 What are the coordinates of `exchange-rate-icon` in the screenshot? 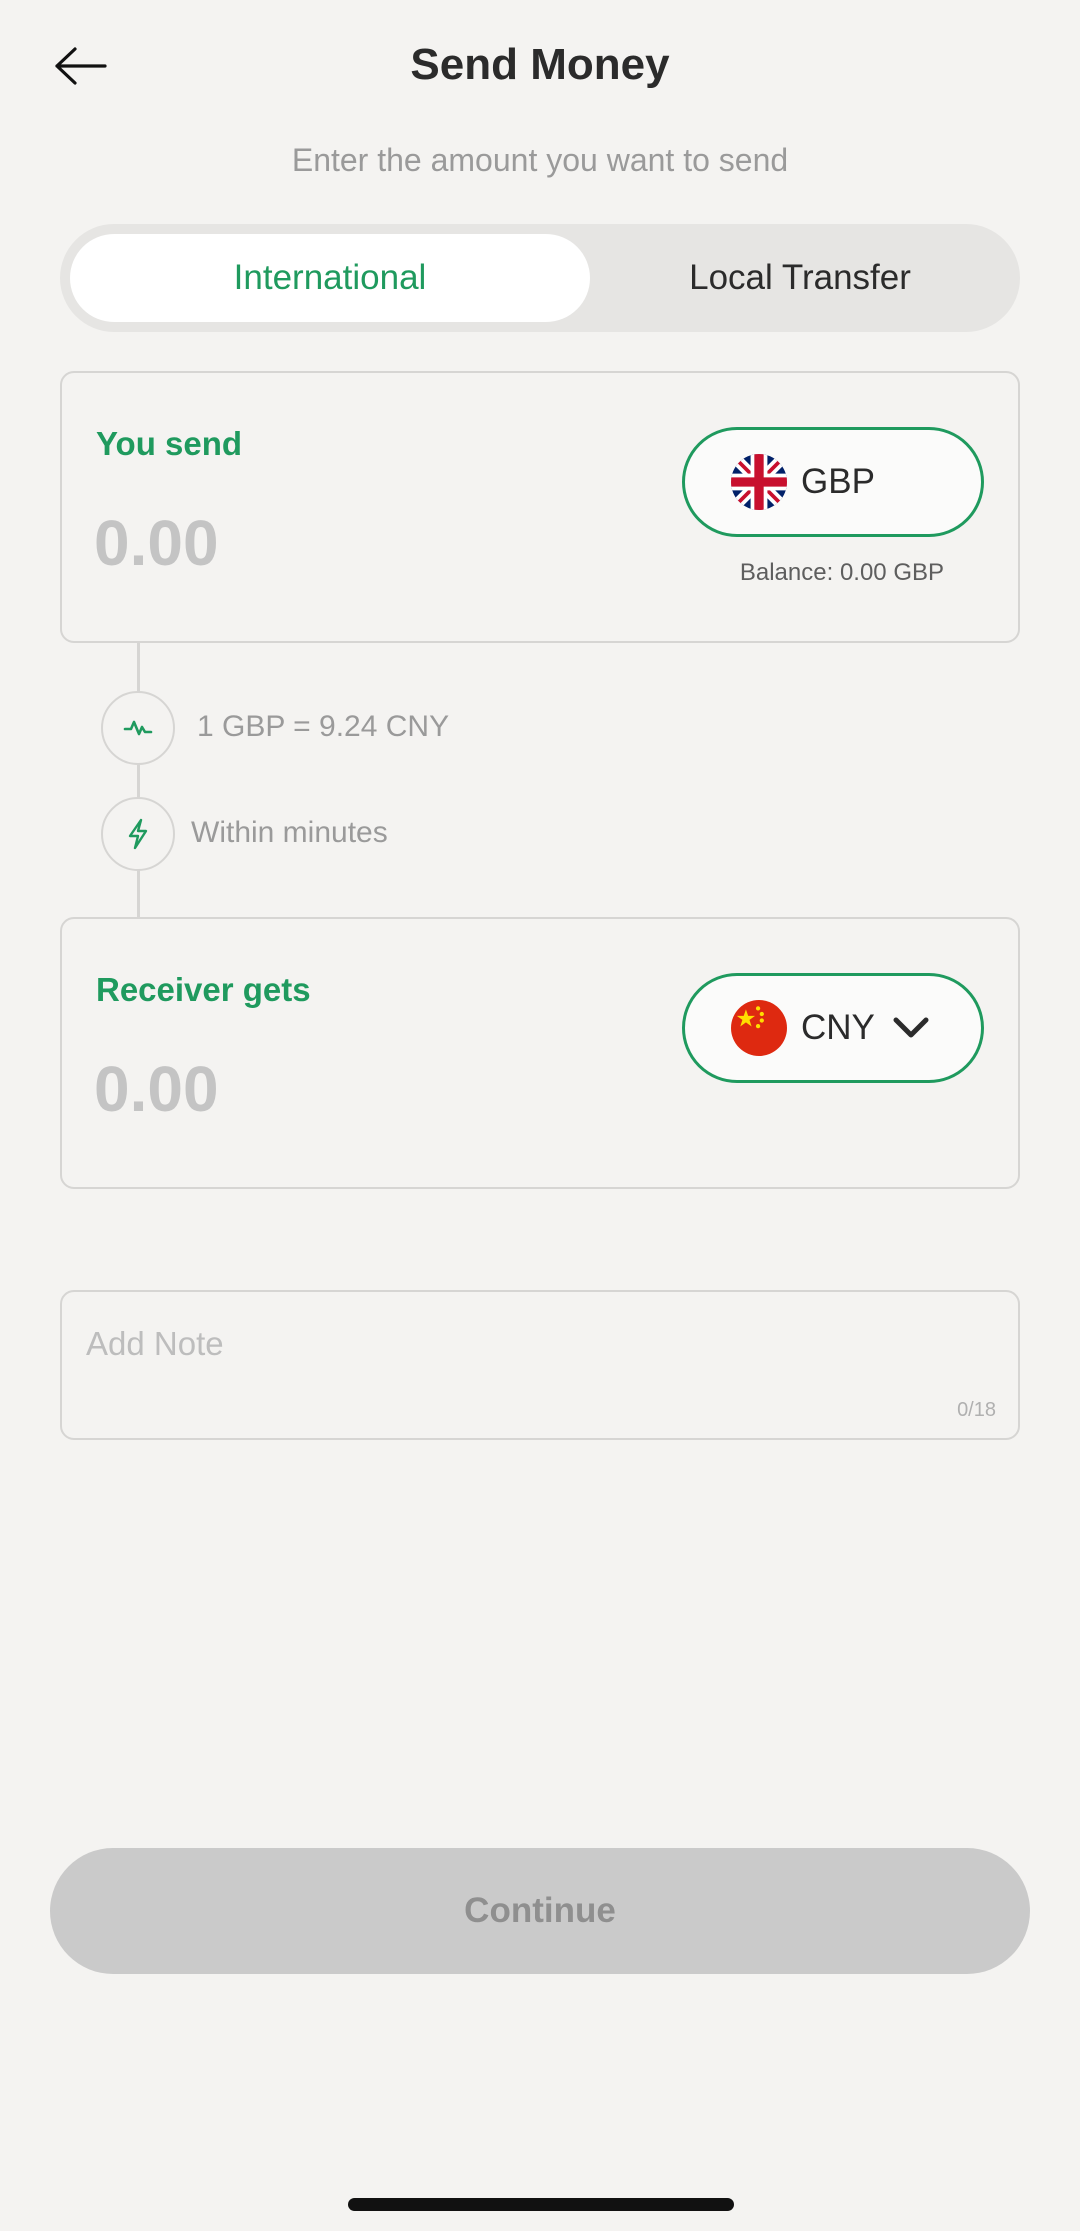 It's located at (138, 728).